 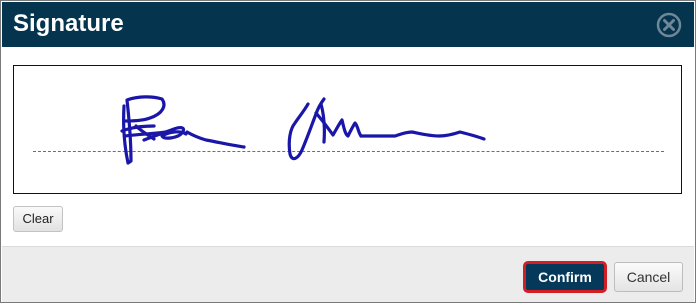 What do you see at coordinates (565, 277) in the screenshot?
I see `confirm-button: Confirm` at bounding box center [565, 277].